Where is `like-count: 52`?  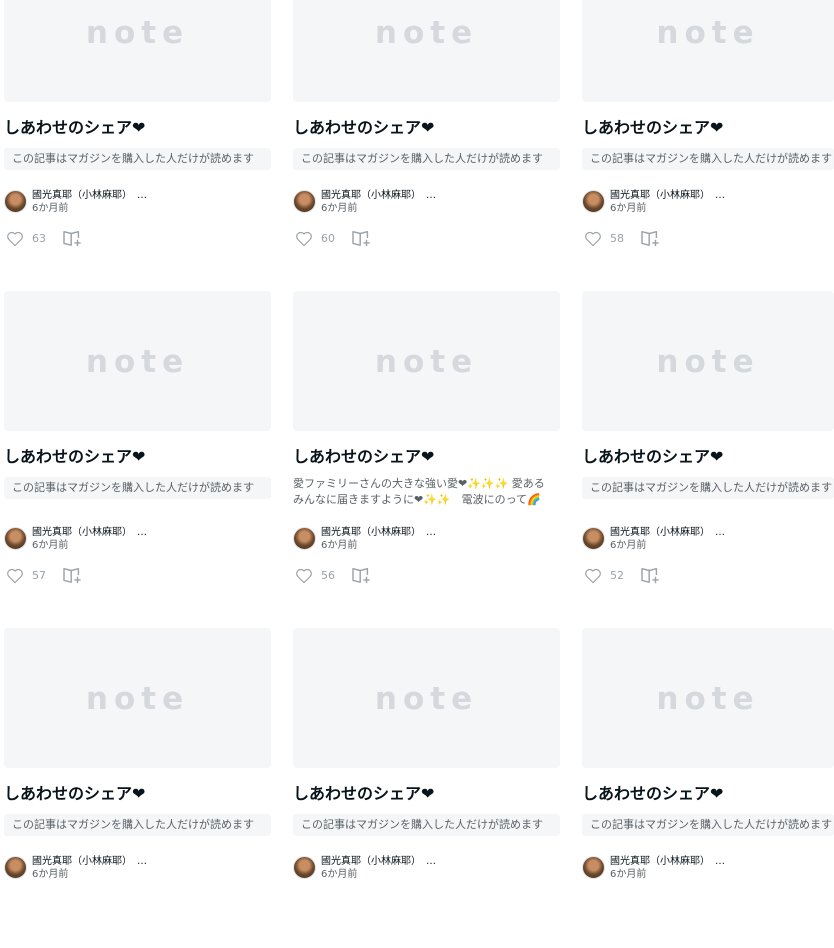 like-count: 52 is located at coordinates (617, 575).